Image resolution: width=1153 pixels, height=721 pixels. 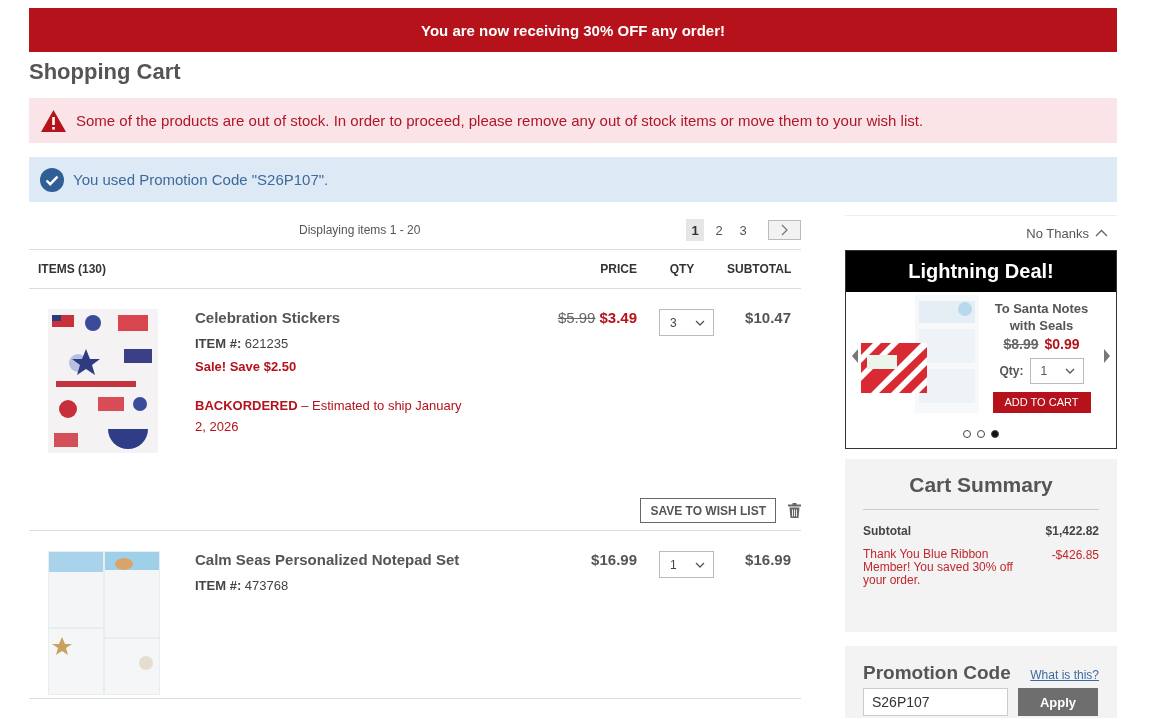 What do you see at coordinates (1021, 343) in the screenshot?
I see `original-price: $8.99` at bounding box center [1021, 343].